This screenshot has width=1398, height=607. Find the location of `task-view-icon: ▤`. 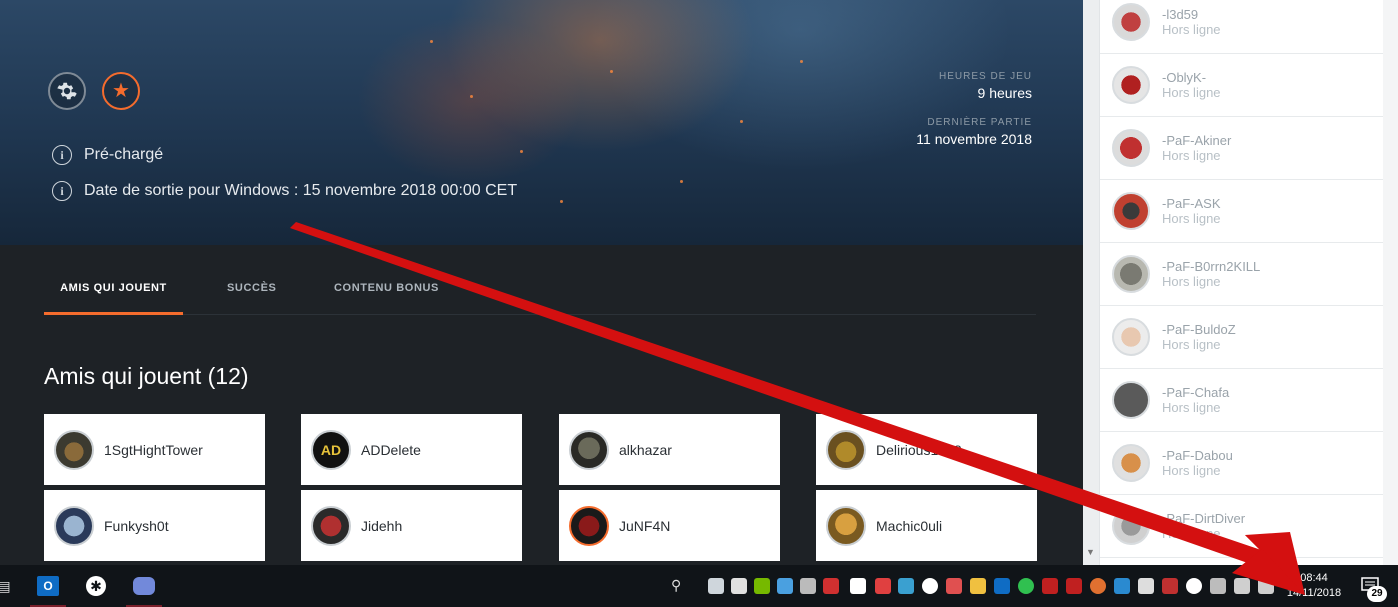

task-view-icon: ▤ is located at coordinates (5, 585).